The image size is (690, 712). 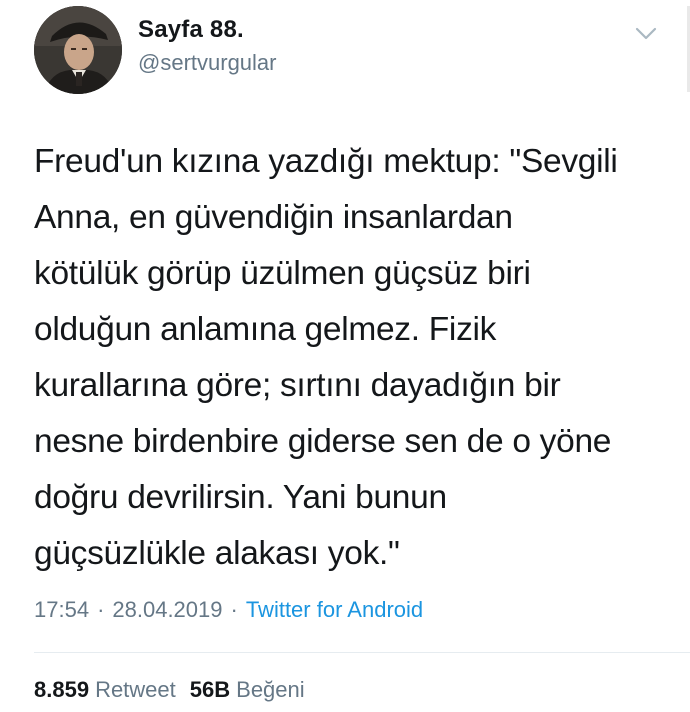 I want to click on tweet-source-link: Twitter for Android, so click(x=334, y=610).